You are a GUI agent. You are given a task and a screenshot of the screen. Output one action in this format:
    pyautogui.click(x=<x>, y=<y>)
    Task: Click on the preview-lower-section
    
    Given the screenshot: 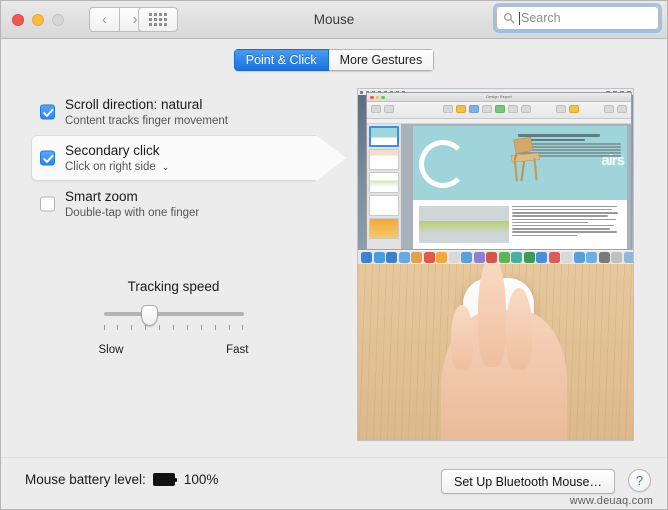 What is the action you would take?
    pyautogui.click(x=520, y=224)
    